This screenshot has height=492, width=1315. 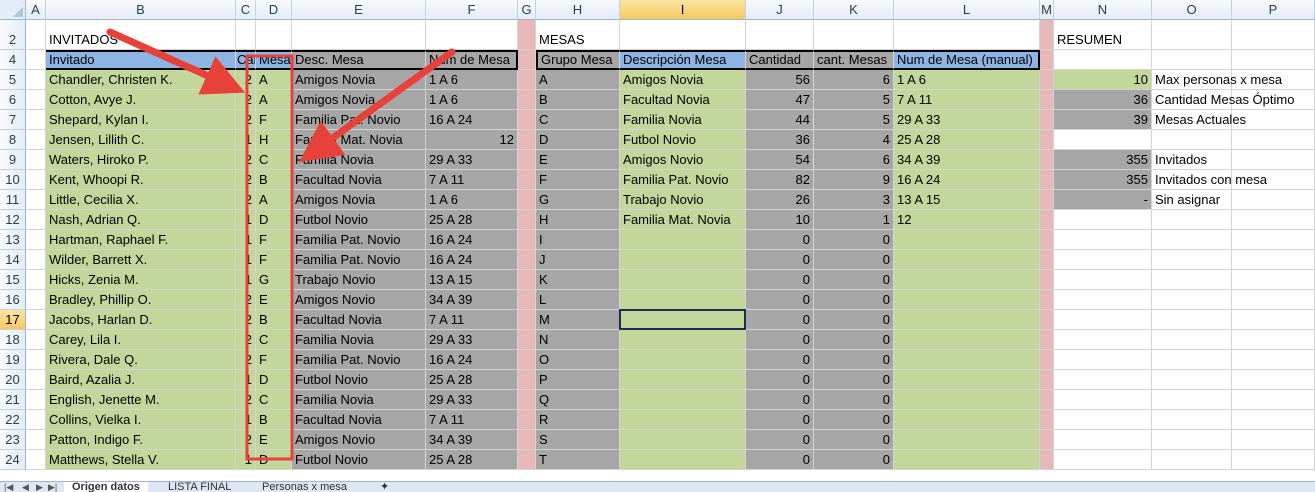 What do you see at coordinates (683, 10) in the screenshot?
I see `column-header-i: I` at bounding box center [683, 10].